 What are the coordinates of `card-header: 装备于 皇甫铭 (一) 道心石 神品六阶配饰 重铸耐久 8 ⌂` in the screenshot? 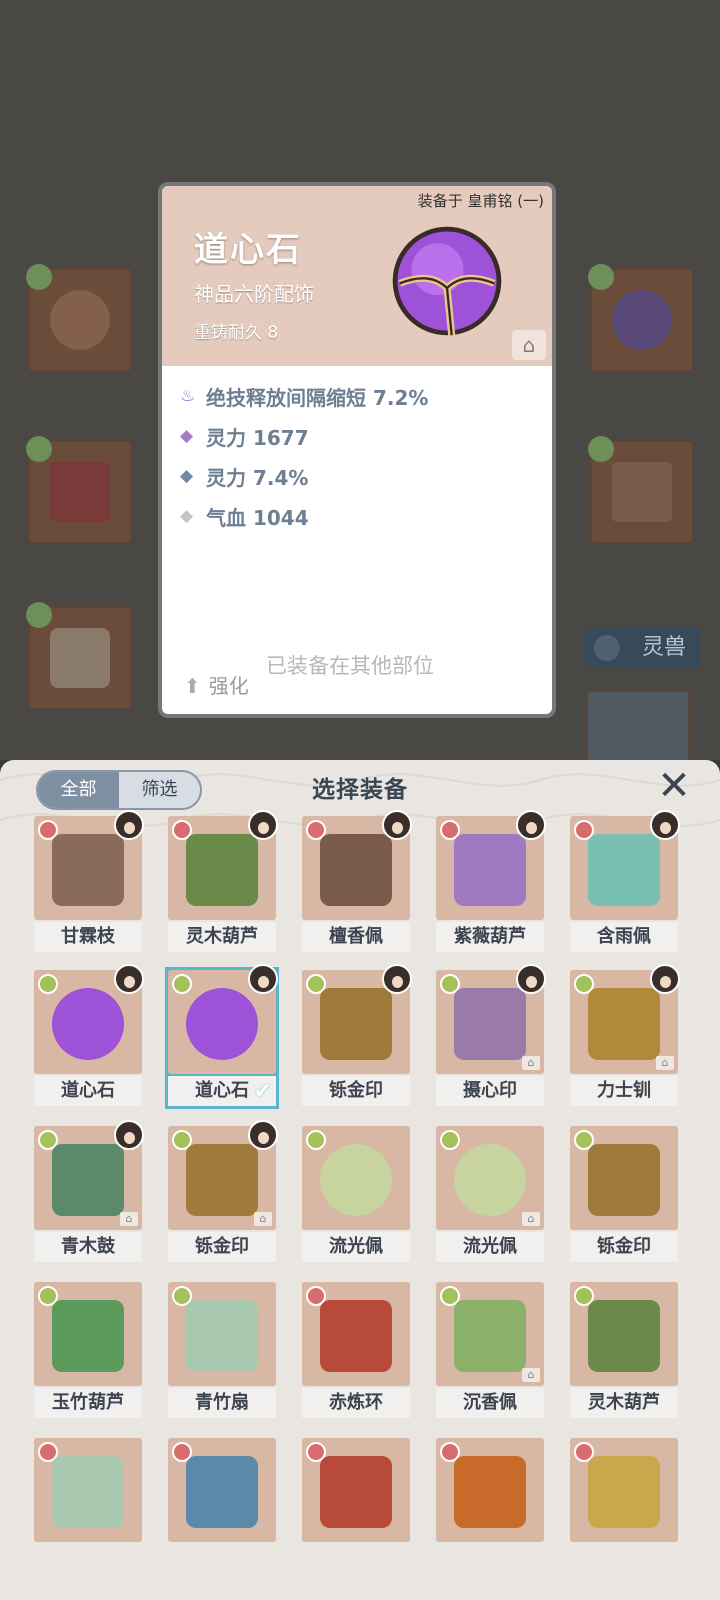 It's located at (357, 276).